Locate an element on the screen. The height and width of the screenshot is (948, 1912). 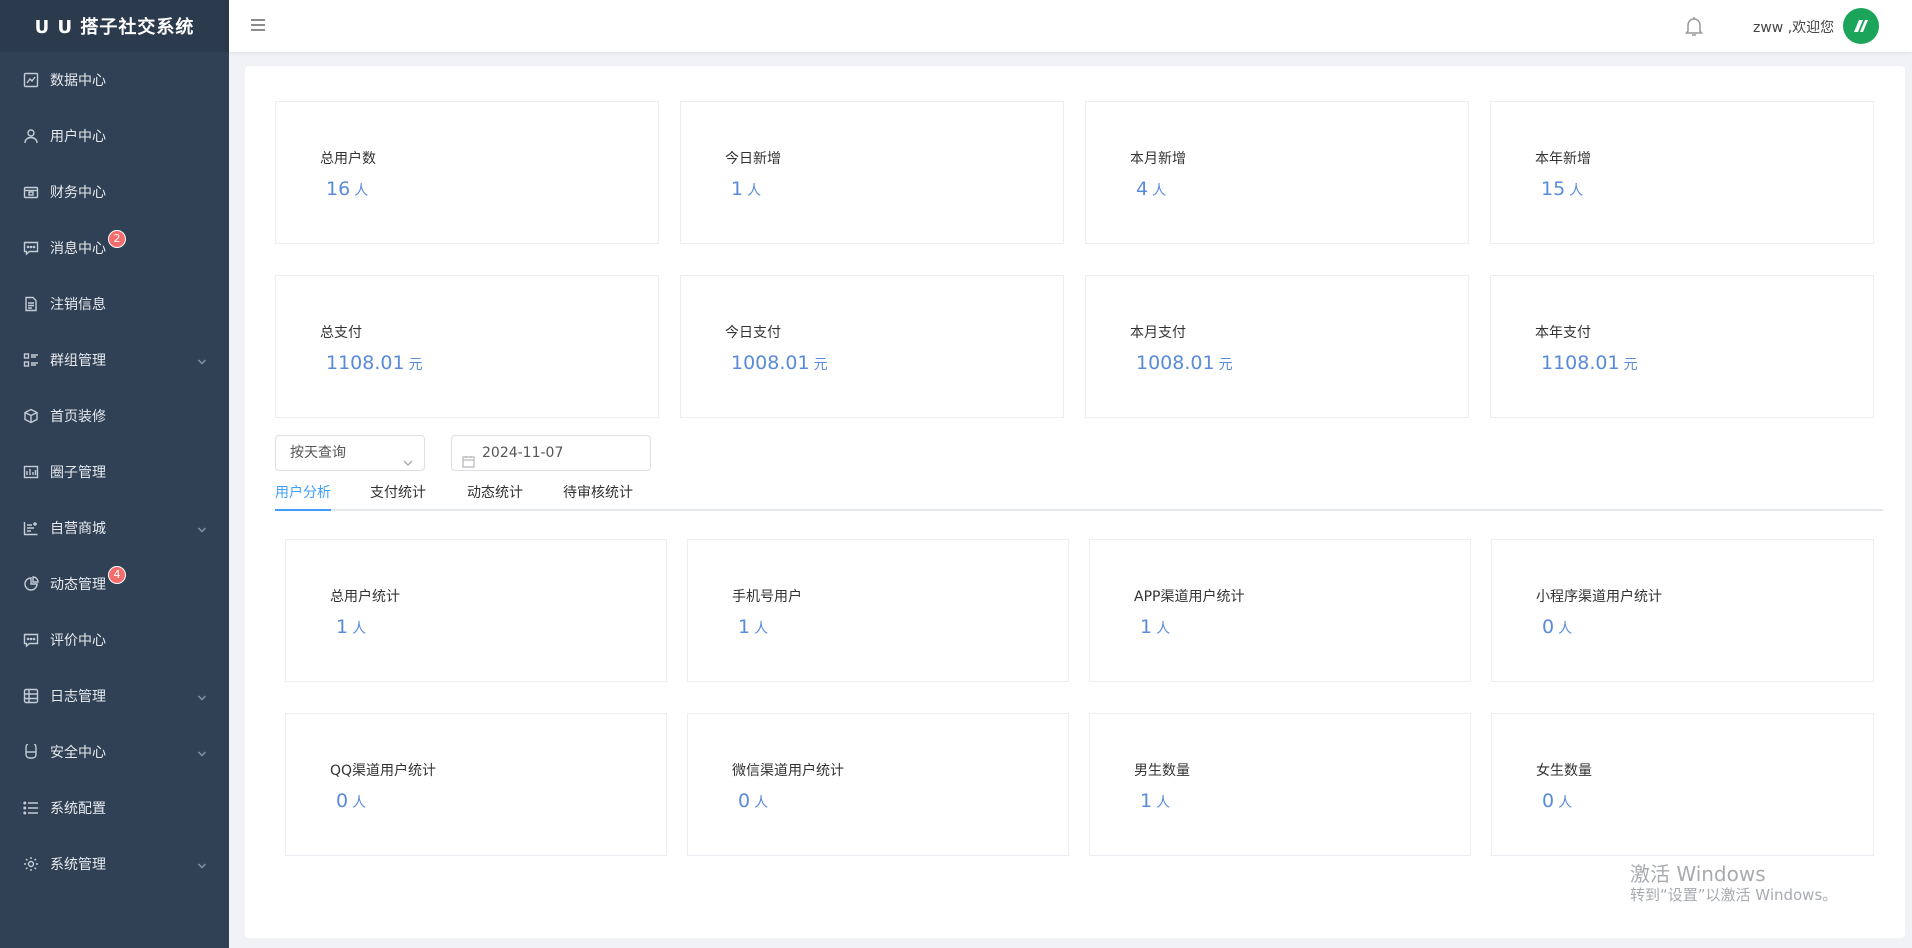
analysis-card-wechat-users: 微信渠道用户统计 0人 is located at coordinates (878, 784).